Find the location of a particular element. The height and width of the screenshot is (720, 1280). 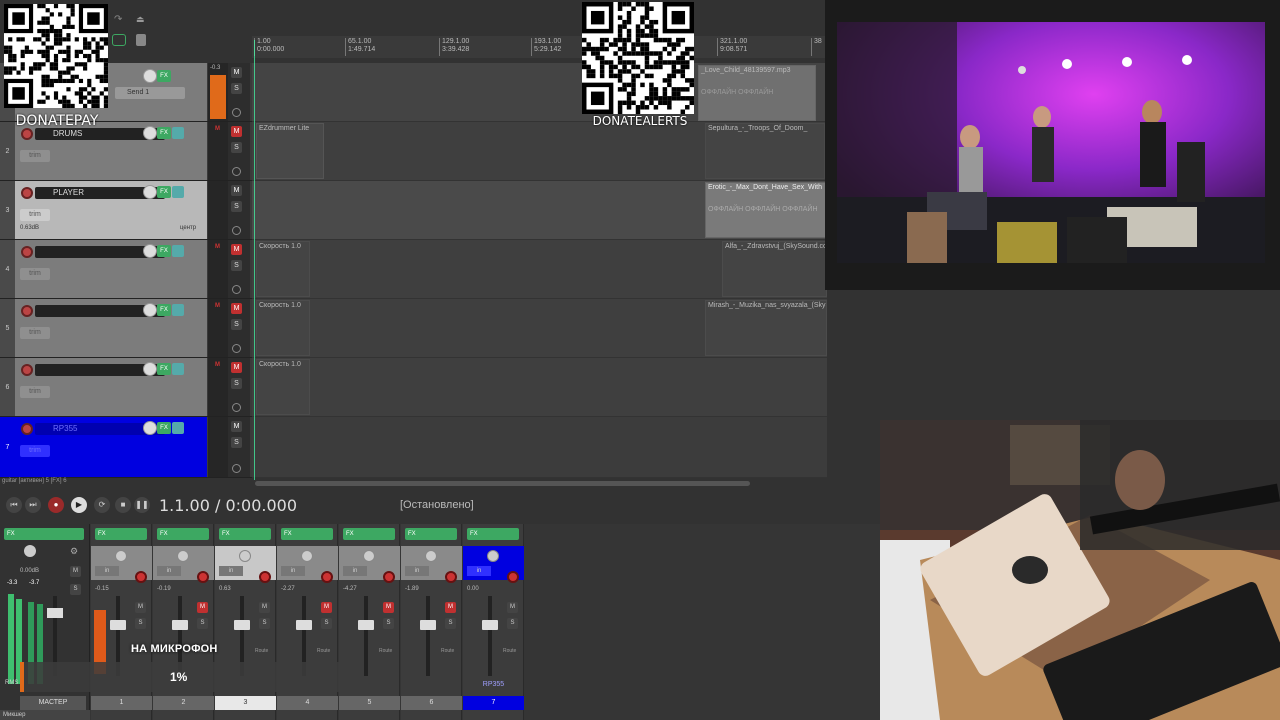

redo-icon: ↷ is located at coordinates (120, 19).